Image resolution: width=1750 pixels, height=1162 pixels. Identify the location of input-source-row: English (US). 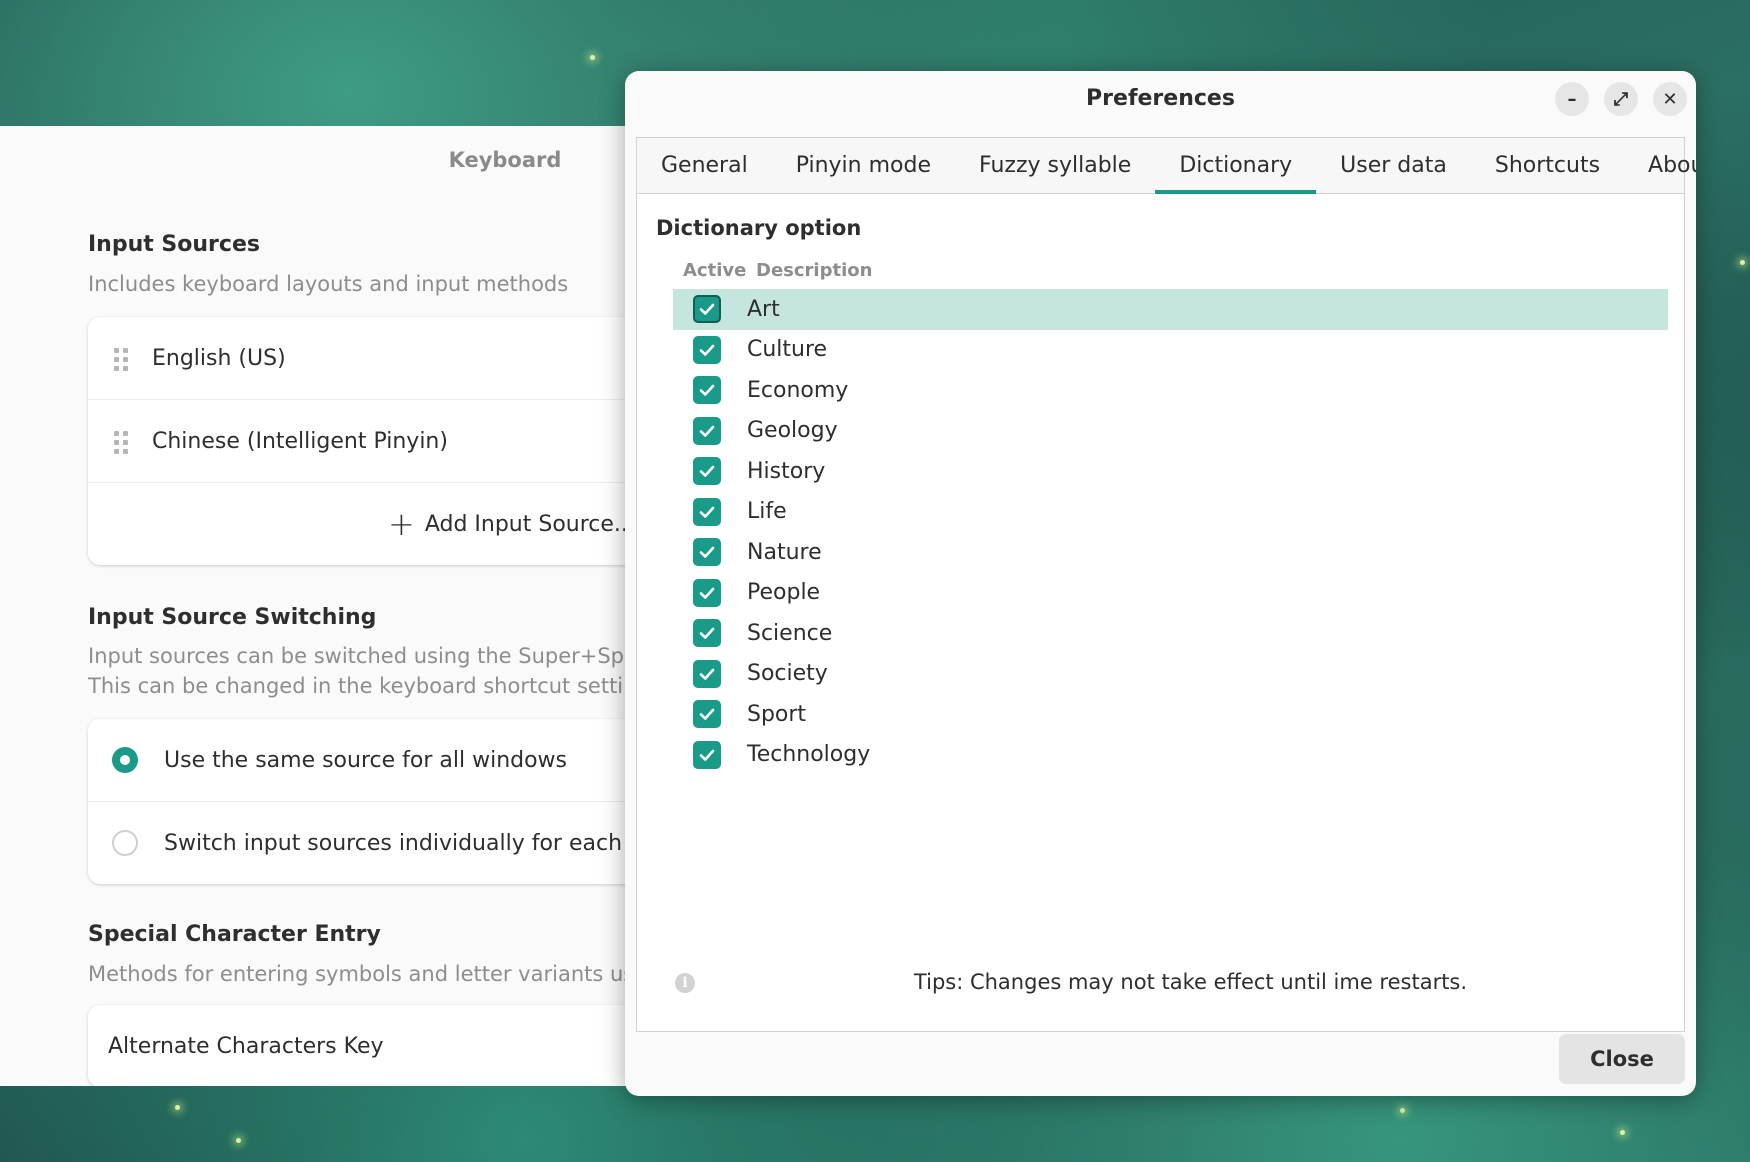
(364, 358).